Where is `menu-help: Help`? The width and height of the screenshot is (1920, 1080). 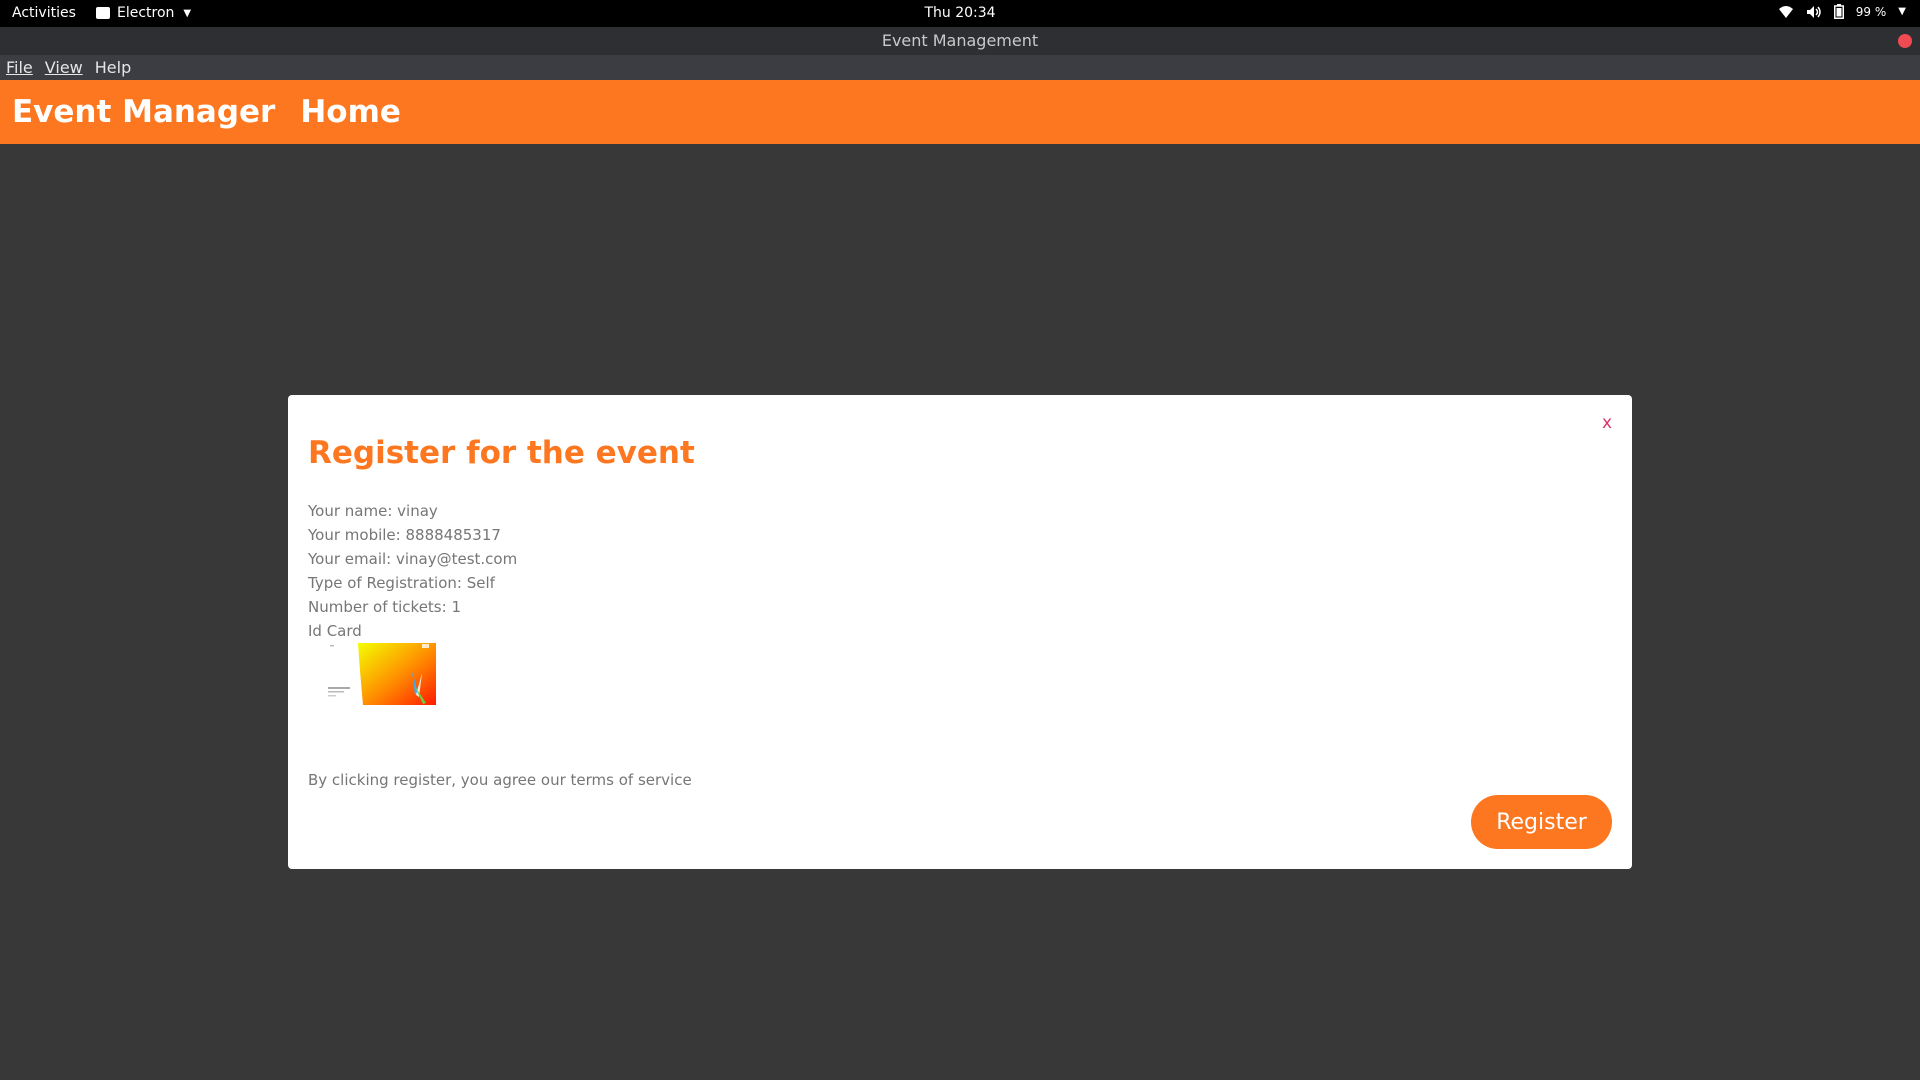
menu-help: Help is located at coordinates (113, 67).